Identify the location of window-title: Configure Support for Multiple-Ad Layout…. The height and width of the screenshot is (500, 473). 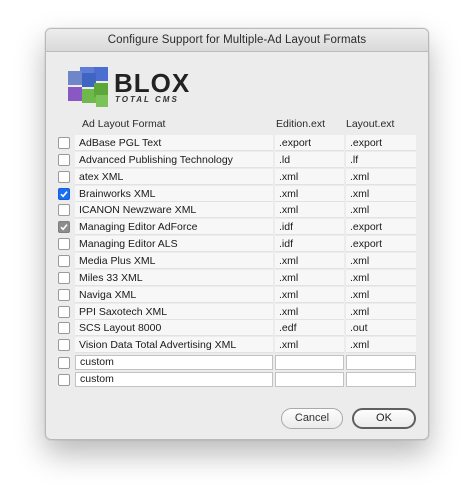
(237, 40).